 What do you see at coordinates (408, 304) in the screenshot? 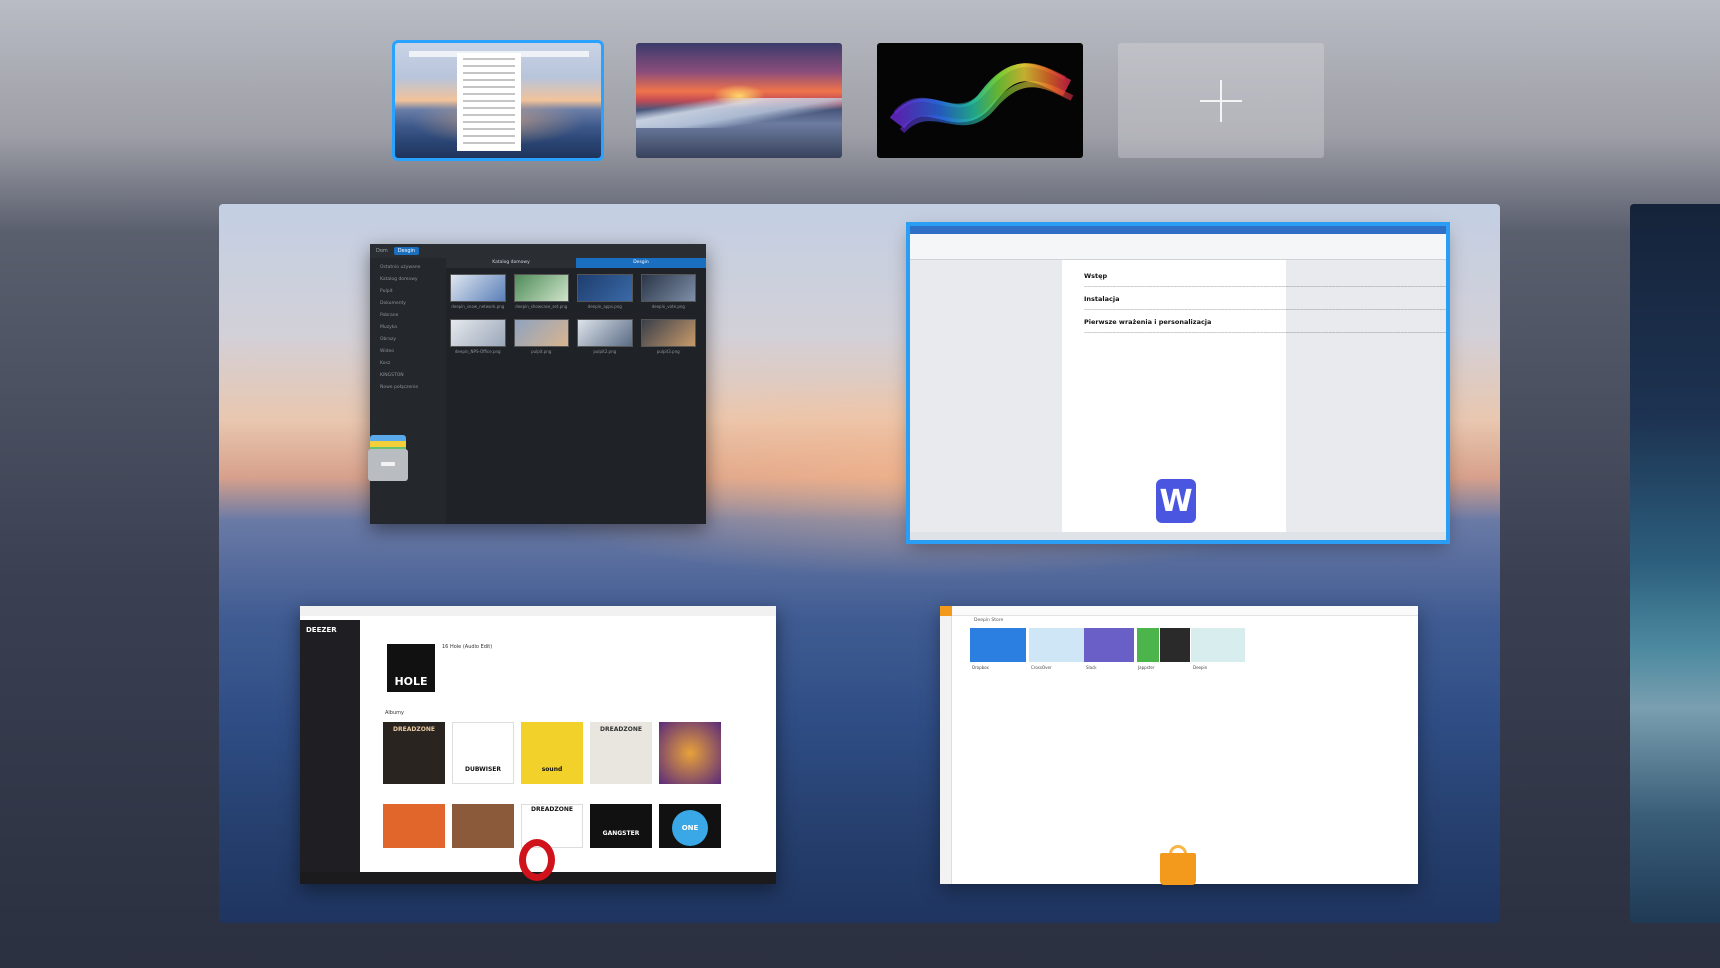
I see `sidebar-item-documents: Dokumenty` at bounding box center [408, 304].